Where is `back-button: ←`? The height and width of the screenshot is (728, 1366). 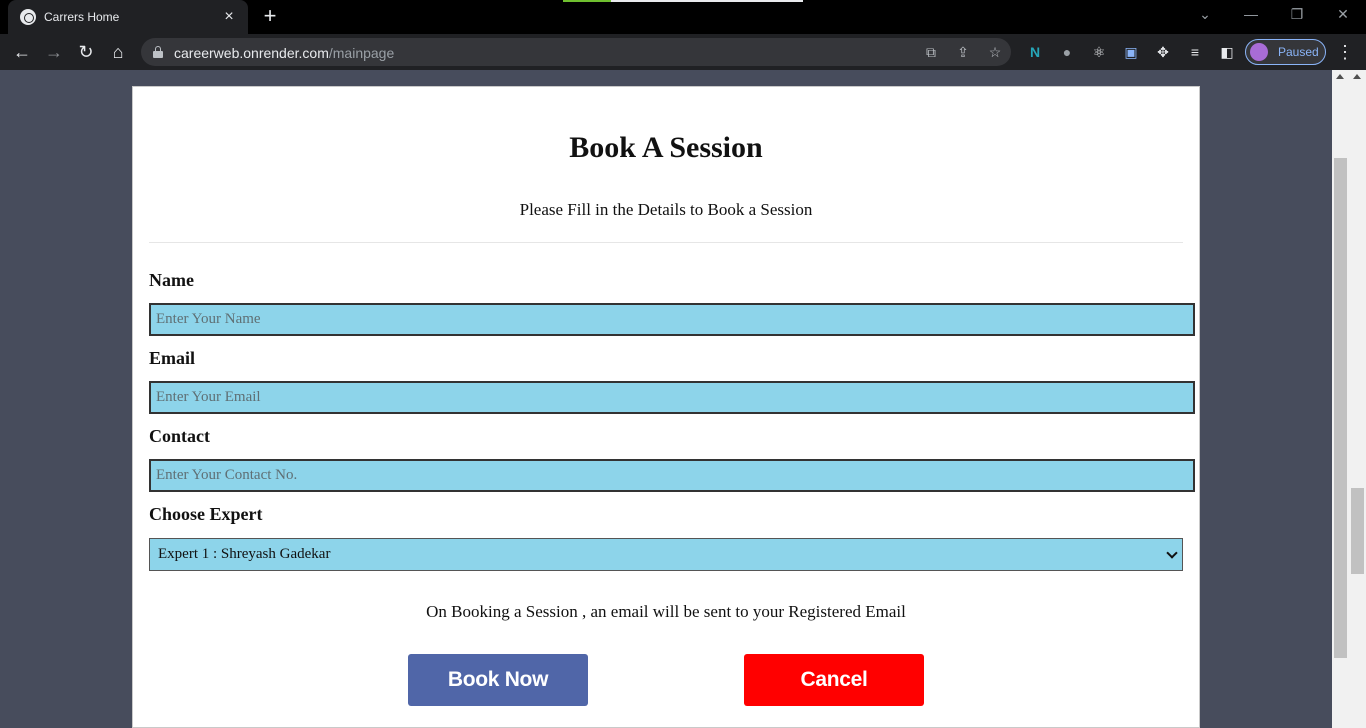 back-button: ← is located at coordinates (22, 52).